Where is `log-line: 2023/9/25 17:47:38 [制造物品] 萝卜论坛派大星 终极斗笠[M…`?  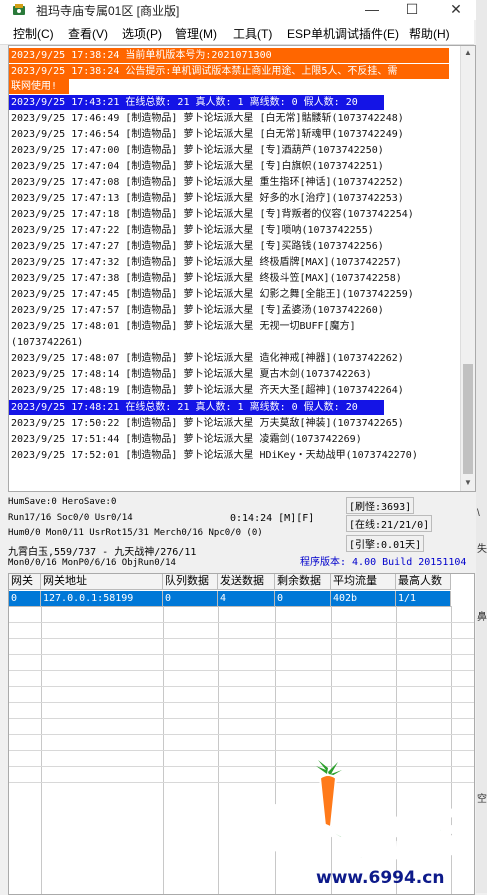 log-line: 2023/9/25 17:47:38 [制造物品] 萝卜论坛派大星 终极斗笠[M… is located at coordinates (206, 278).